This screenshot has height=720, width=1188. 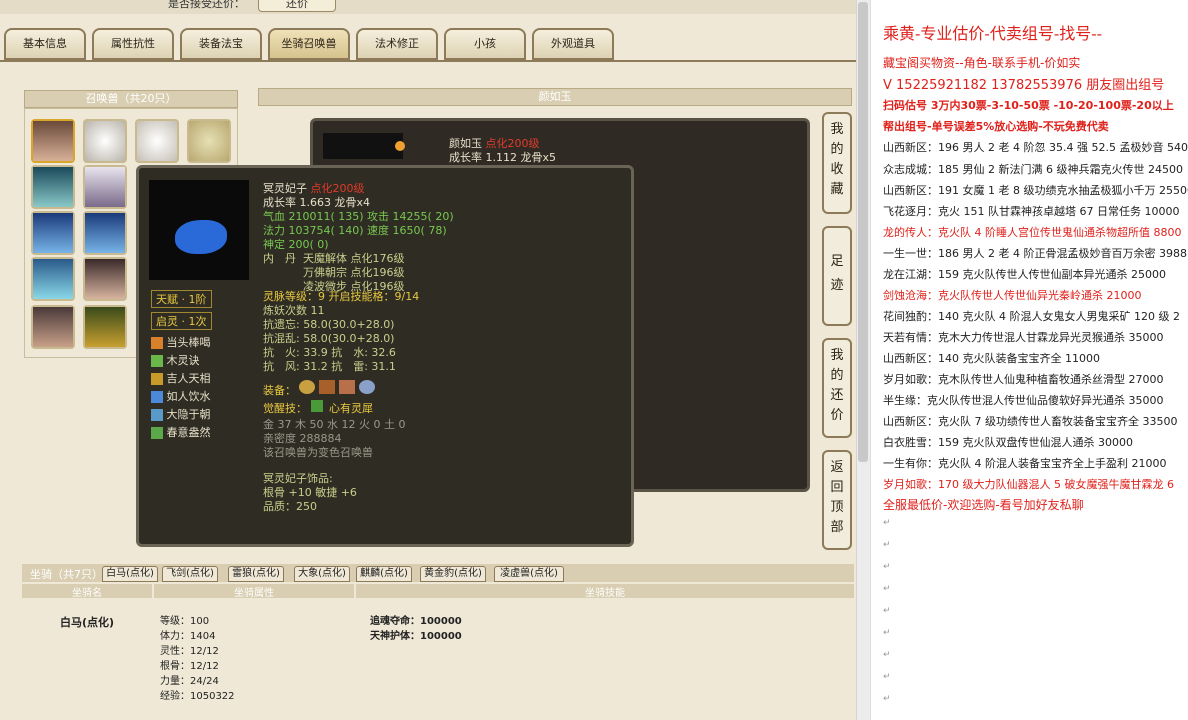 What do you see at coordinates (130, 574) in the screenshot?
I see `mount-tab: 白马(点化)` at bounding box center [130, 574].